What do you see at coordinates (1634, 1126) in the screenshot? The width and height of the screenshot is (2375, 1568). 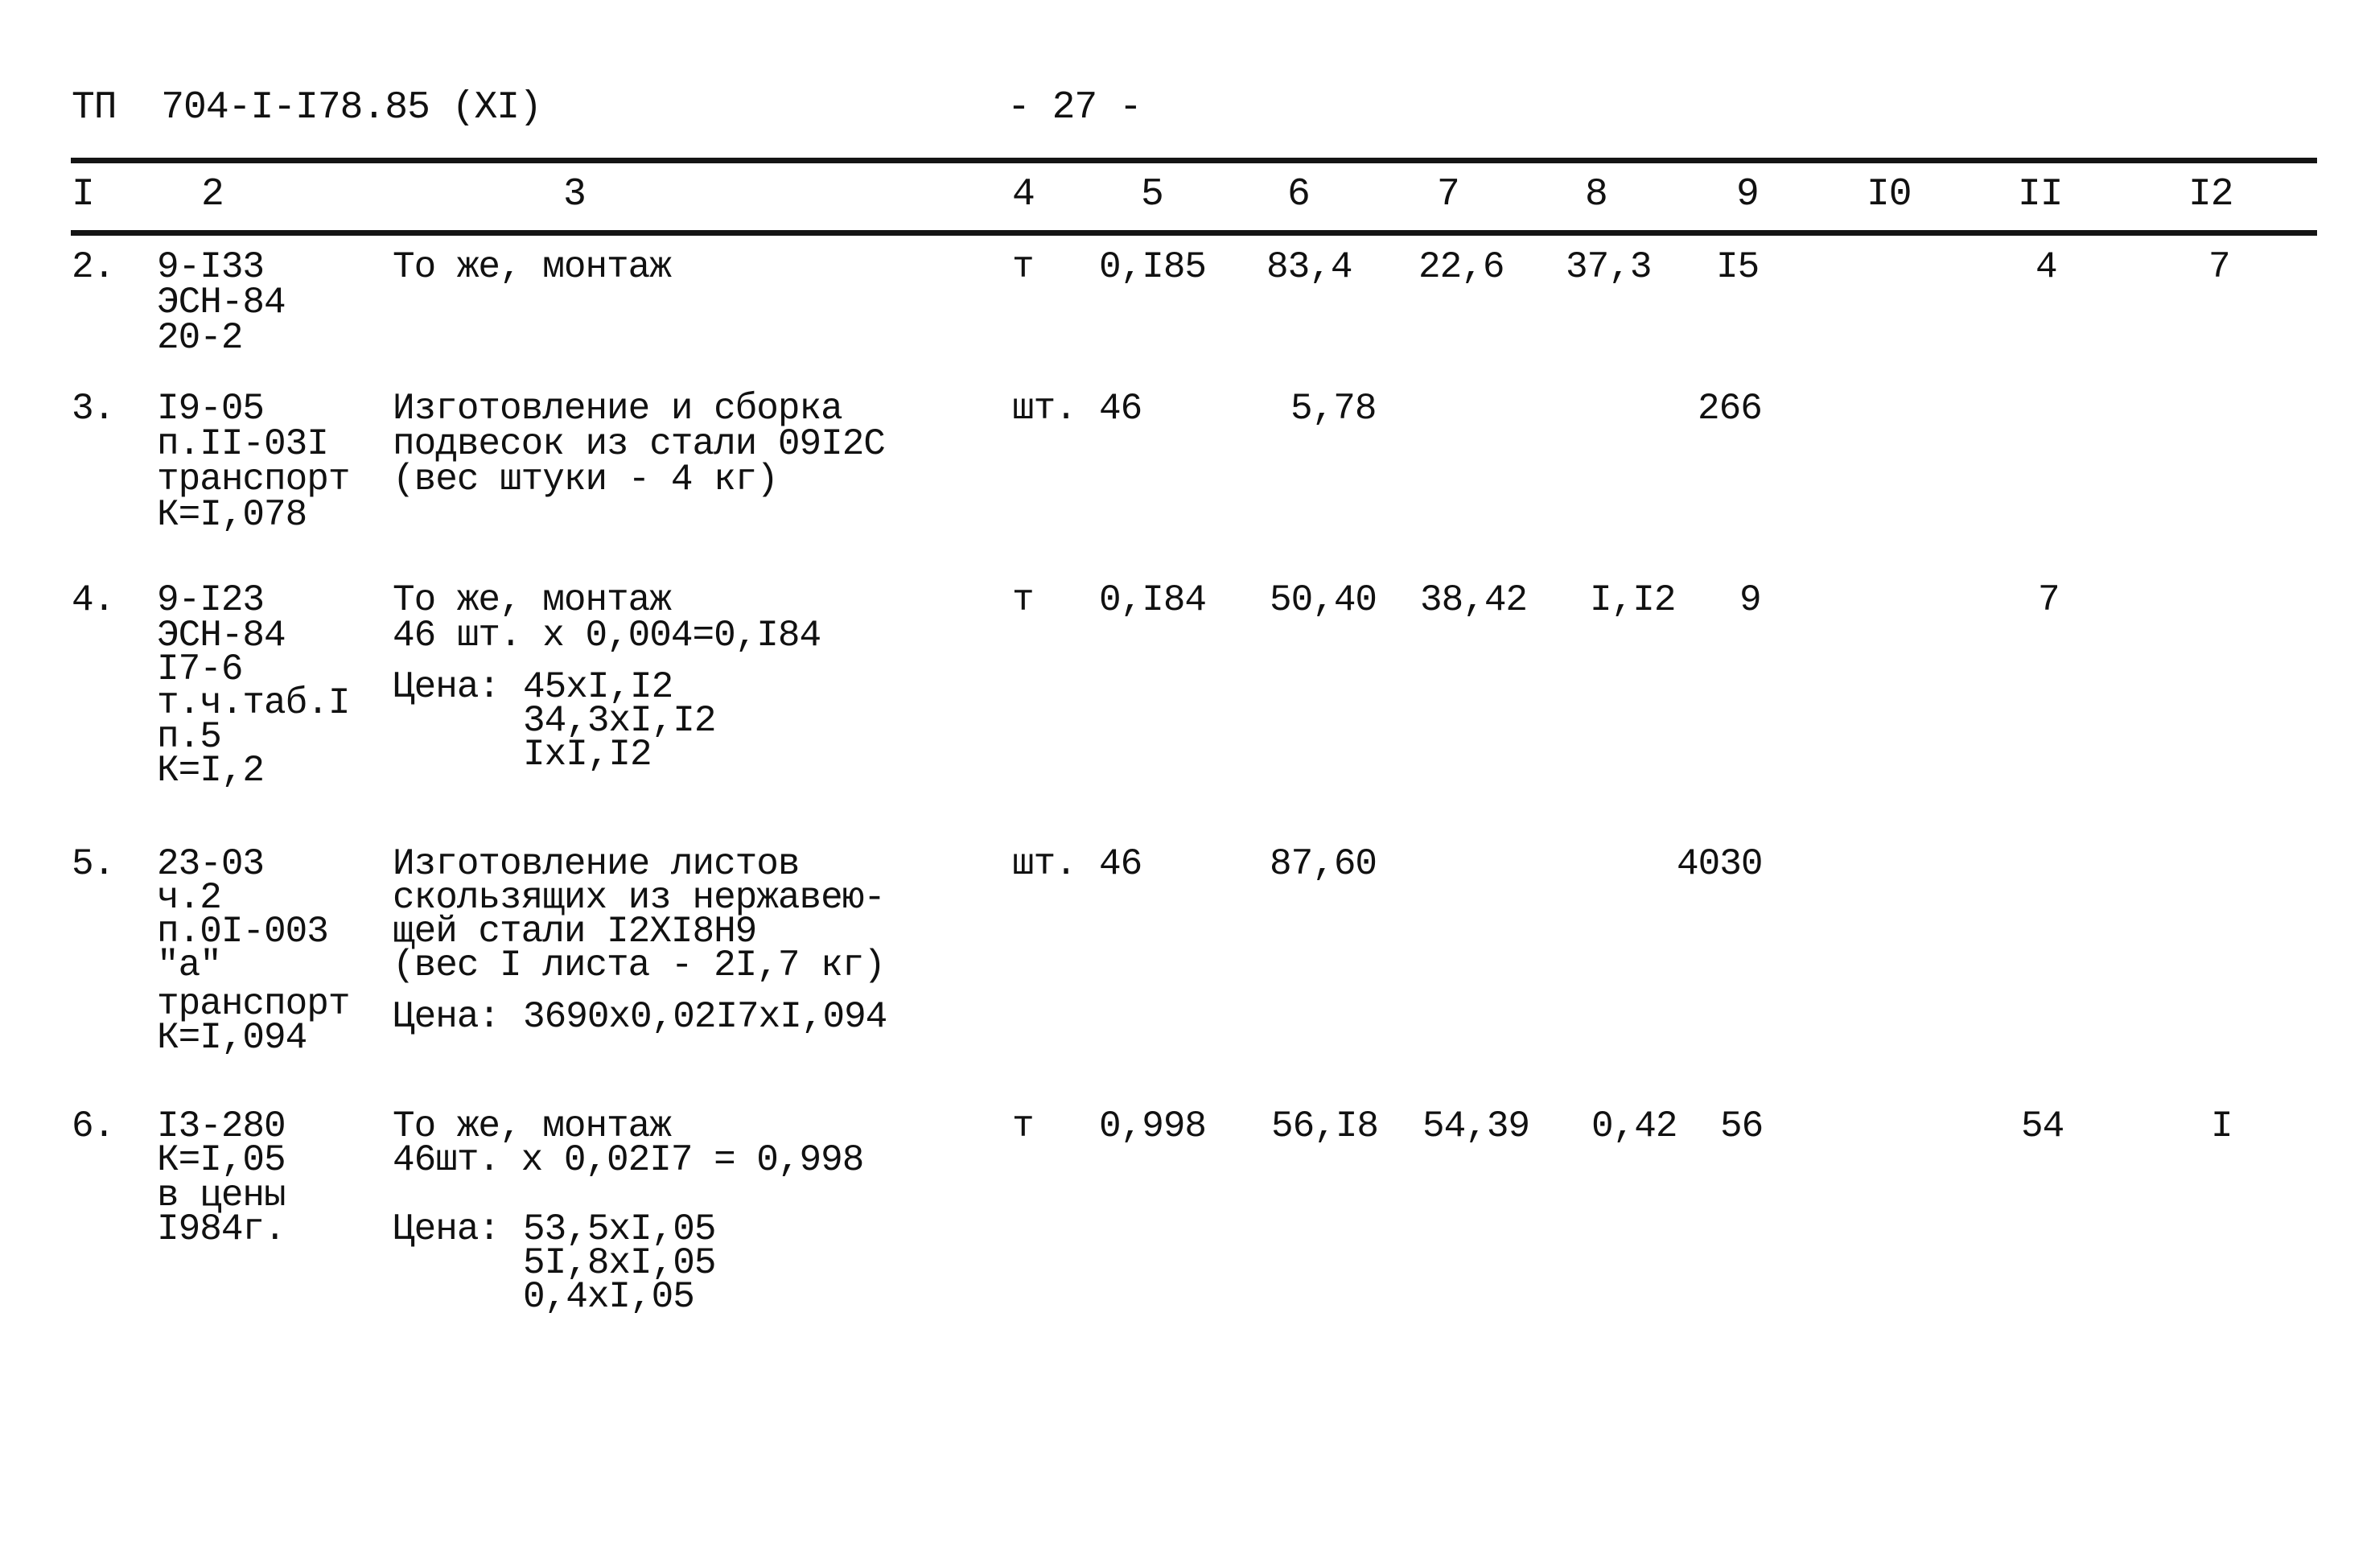 I see `cell-col-8: 0,42` at bounding box center [1634, 1126].